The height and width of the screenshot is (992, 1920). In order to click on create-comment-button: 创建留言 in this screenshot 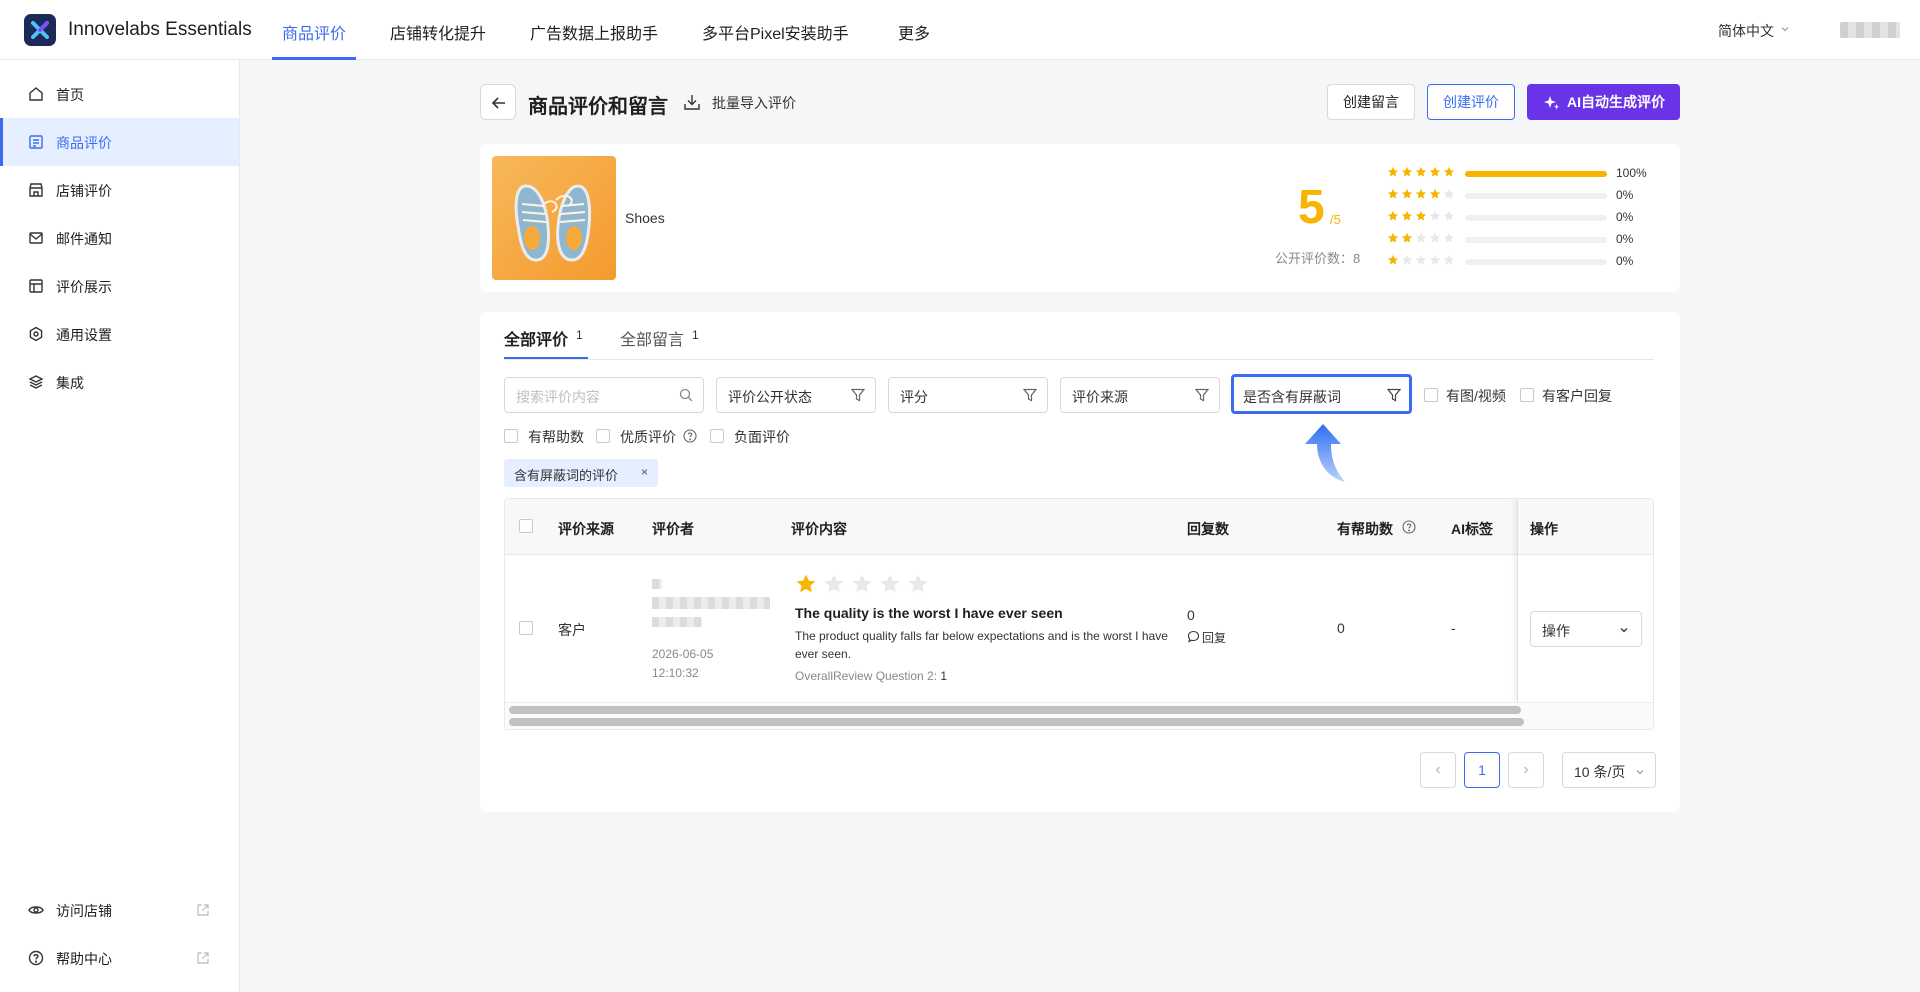, I will do `click(1371, 102)`.